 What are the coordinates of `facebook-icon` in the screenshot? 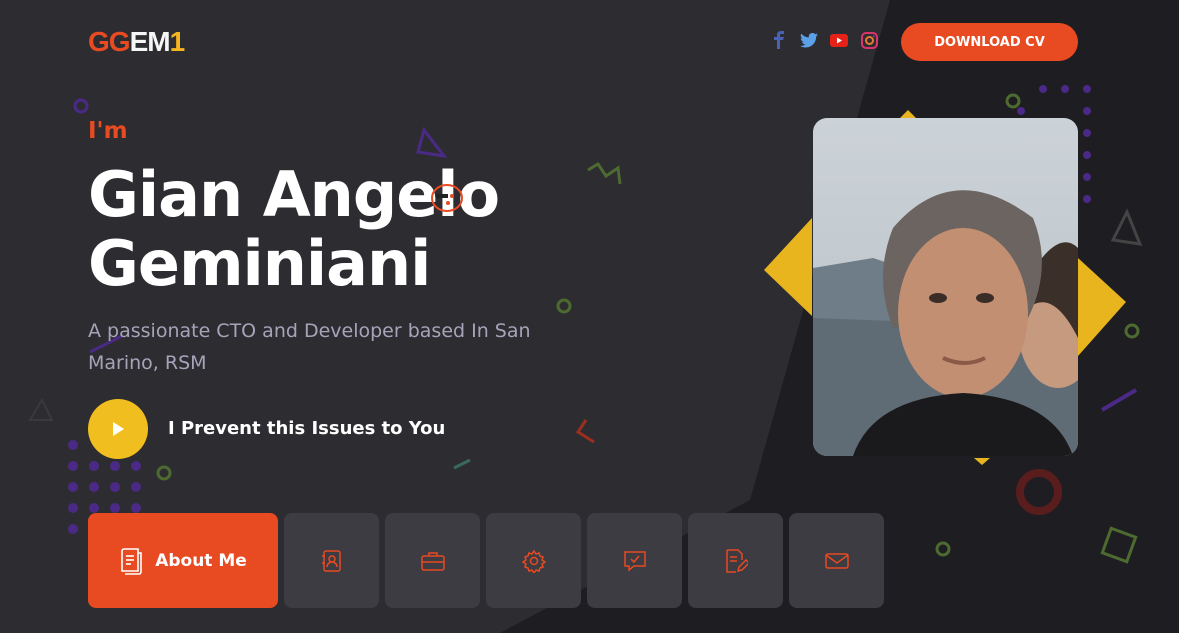 It's located at (779, 40).